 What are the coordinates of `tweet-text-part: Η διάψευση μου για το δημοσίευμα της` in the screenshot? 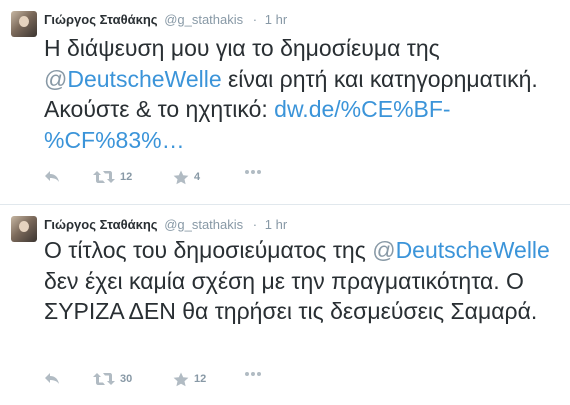 It's located at (242, 48).